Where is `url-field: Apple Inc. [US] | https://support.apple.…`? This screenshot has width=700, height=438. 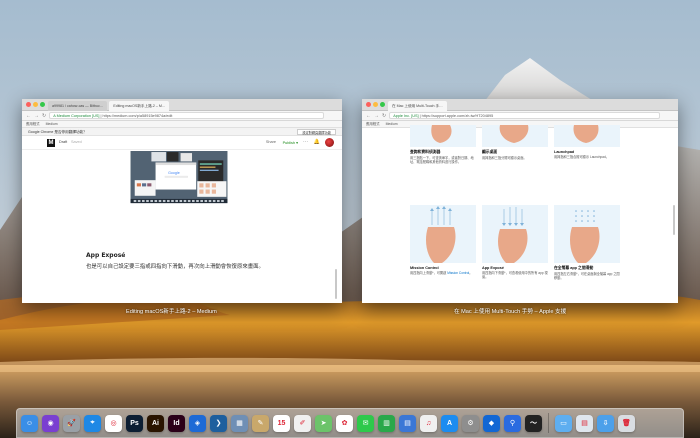 url-field: Apple Inc. [US] | https://support.apple.… is located at coordinates (524, 115).